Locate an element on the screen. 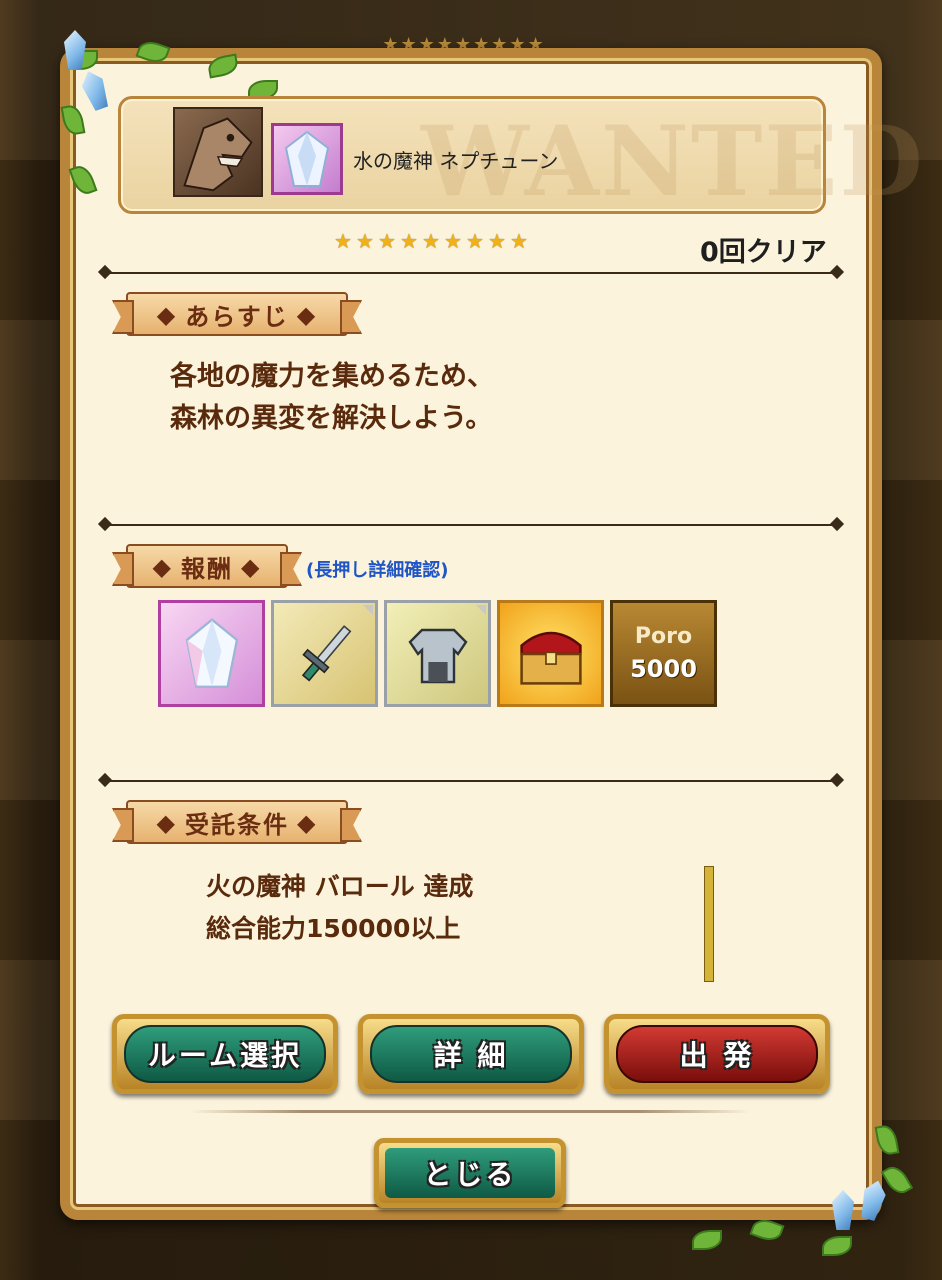 The width and height of the screenshot is (942, 1280). clear-count: 0回クリア is located at coordinates (763, 252).